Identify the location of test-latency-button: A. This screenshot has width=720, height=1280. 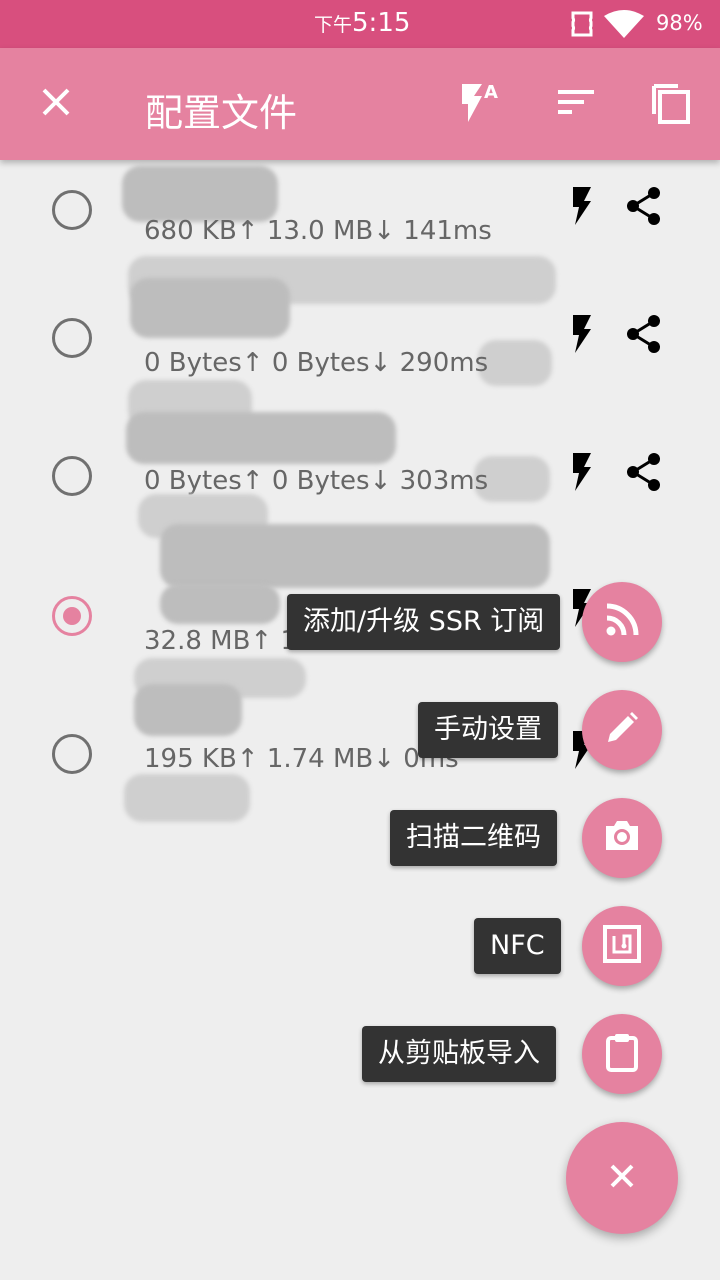
(480, 104).